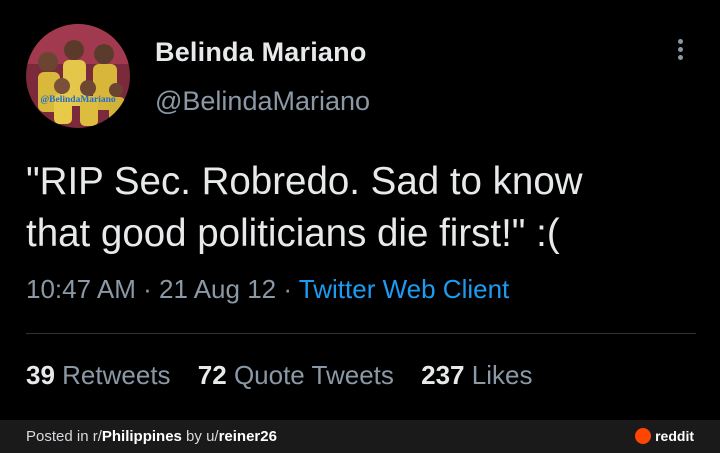 This screenshot has height=453, width=720. I want to click on tweet-text-line: that good politicians die first!" :(, so click(293, 233).